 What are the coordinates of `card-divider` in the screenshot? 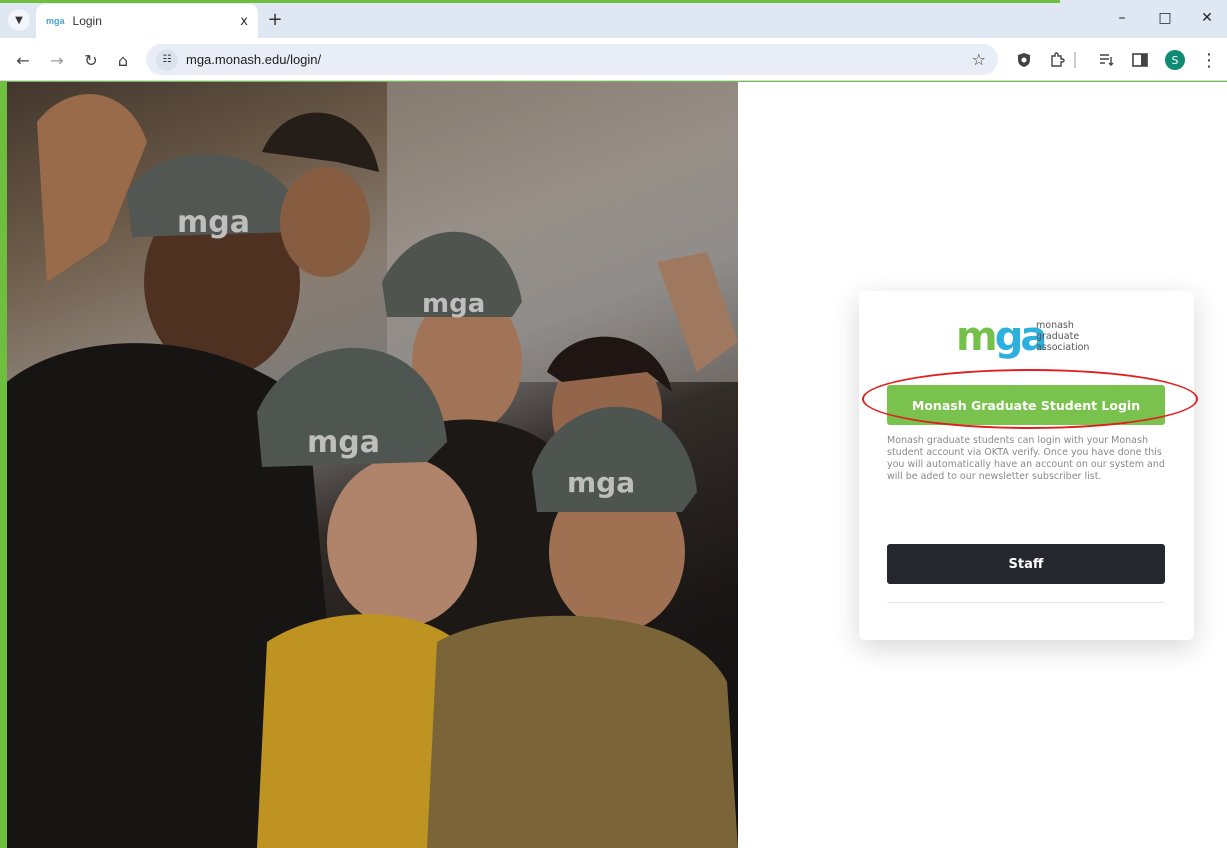 It's located at (1026, 602).